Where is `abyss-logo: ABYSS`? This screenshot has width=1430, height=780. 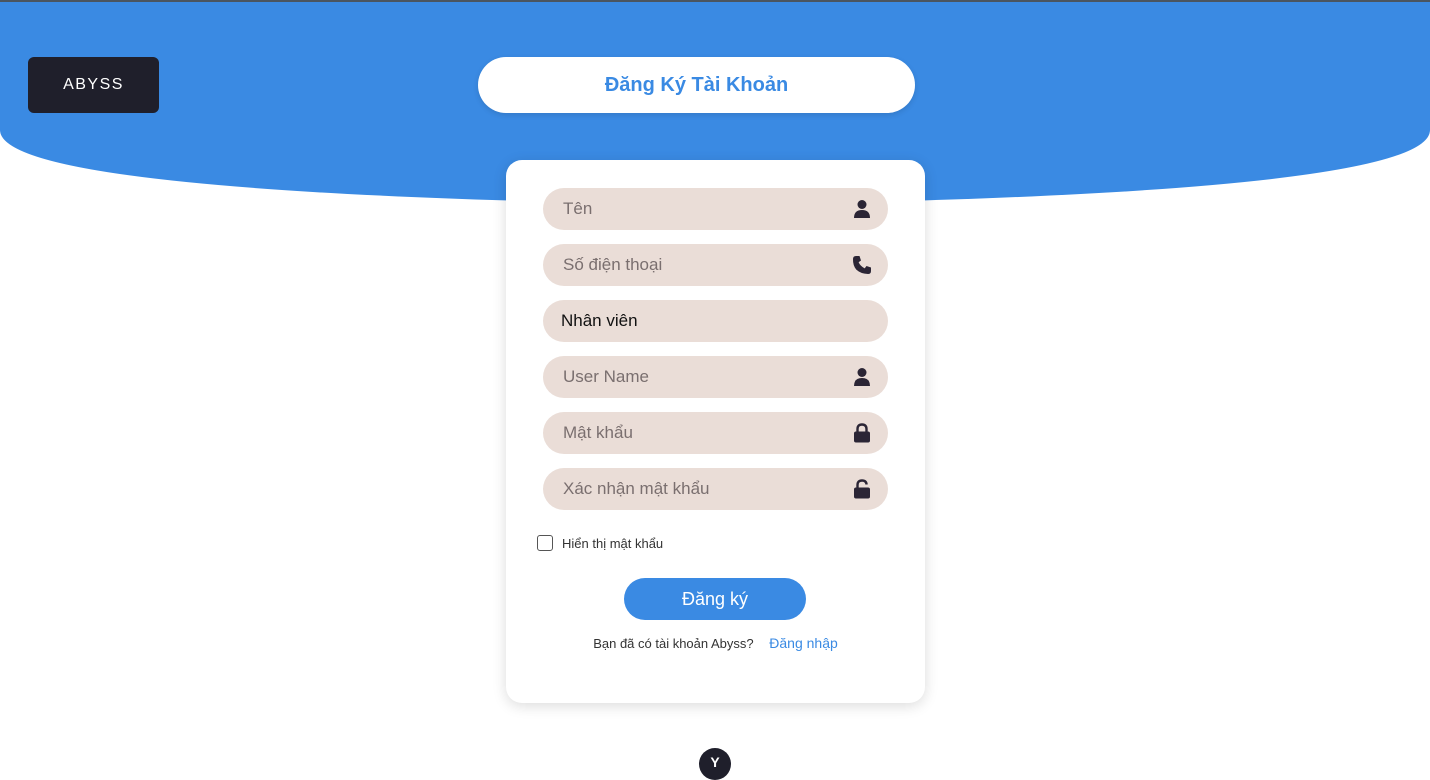 abyss-logo: ABYSS is located at coordinates (93, 85).